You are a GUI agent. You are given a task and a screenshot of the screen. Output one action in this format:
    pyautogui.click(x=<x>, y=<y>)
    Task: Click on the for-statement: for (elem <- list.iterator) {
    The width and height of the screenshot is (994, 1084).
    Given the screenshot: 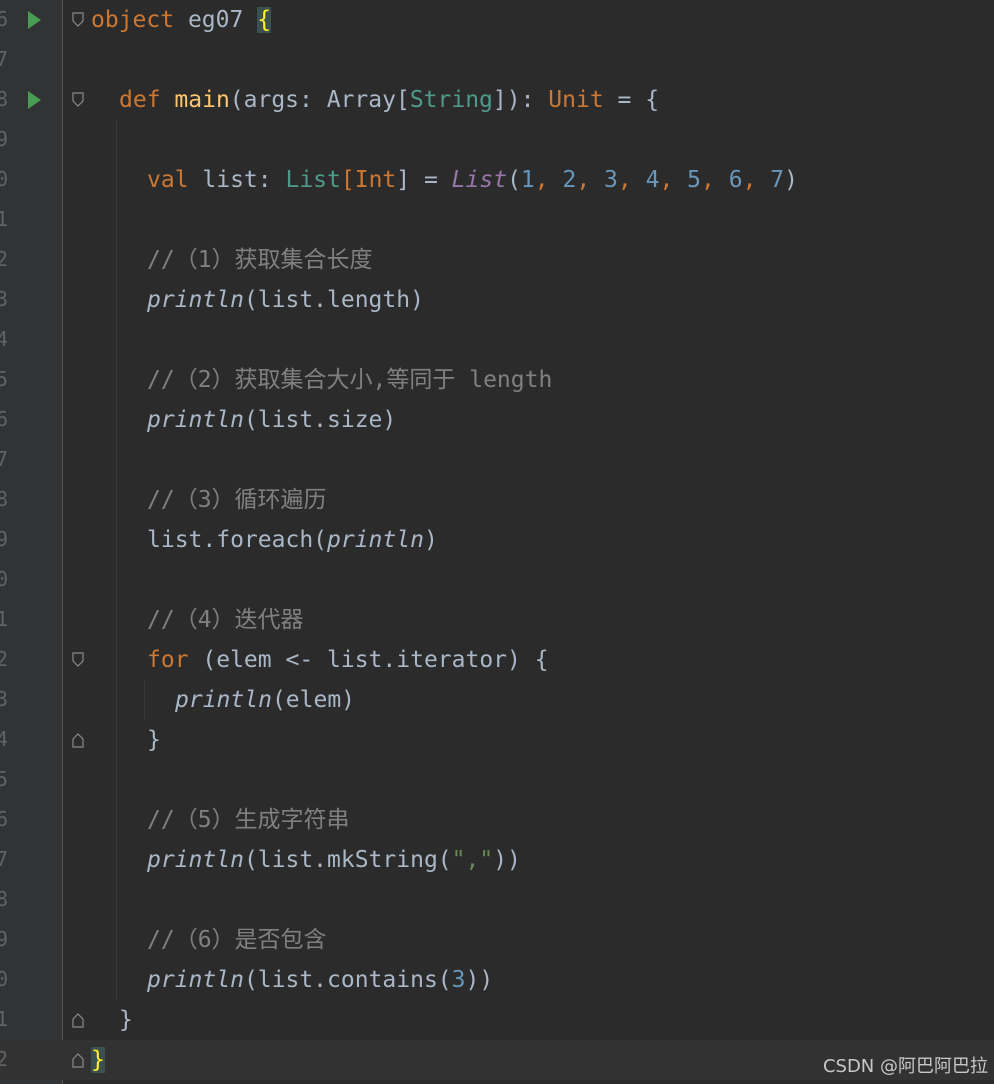 What is the action you would take?
    pyautogui.click(x=348, y=660)
    